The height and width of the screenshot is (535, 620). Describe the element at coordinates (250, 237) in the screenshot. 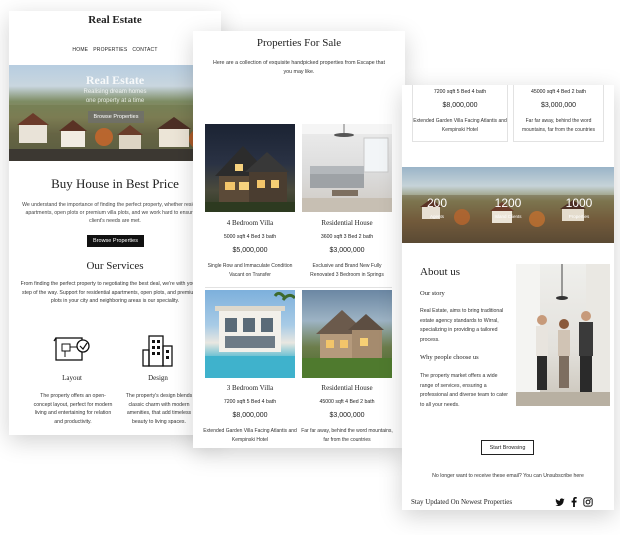

I see `property-specs-1: 5000 sqft 4 Bed 3 bath` at that location.